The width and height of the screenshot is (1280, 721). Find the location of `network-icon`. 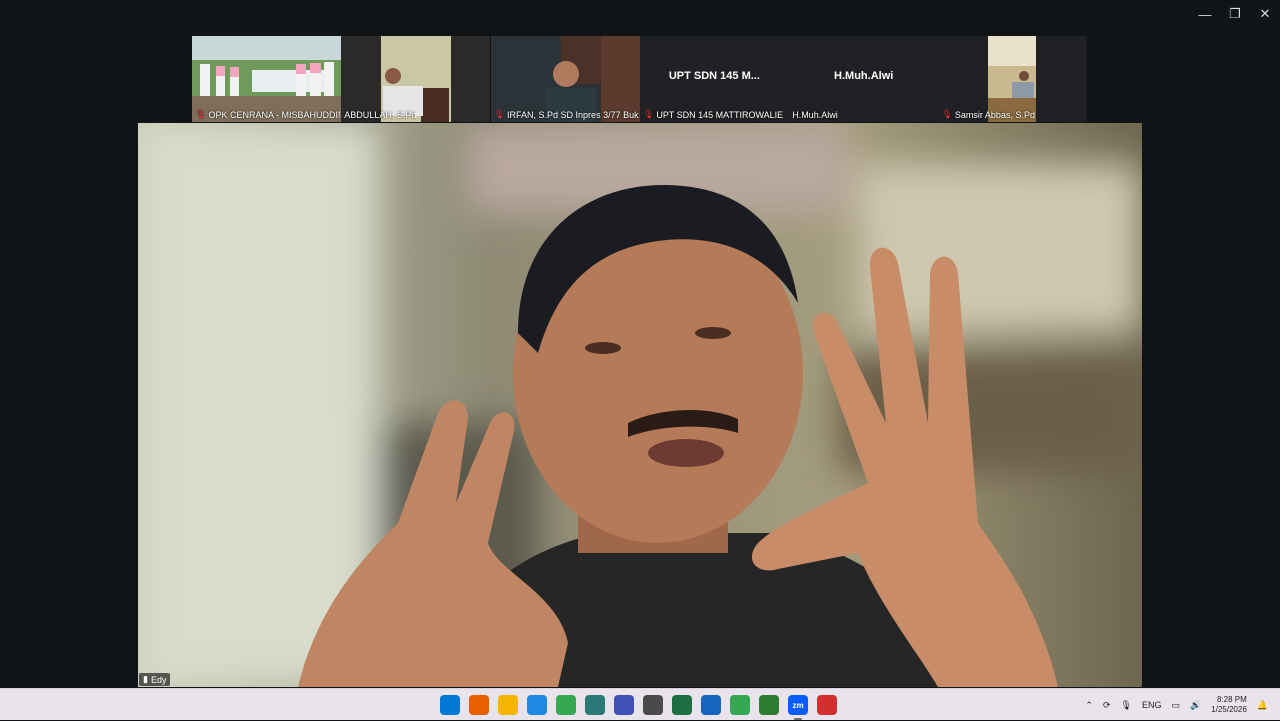

network-icon is located at coordinates (624, 705).